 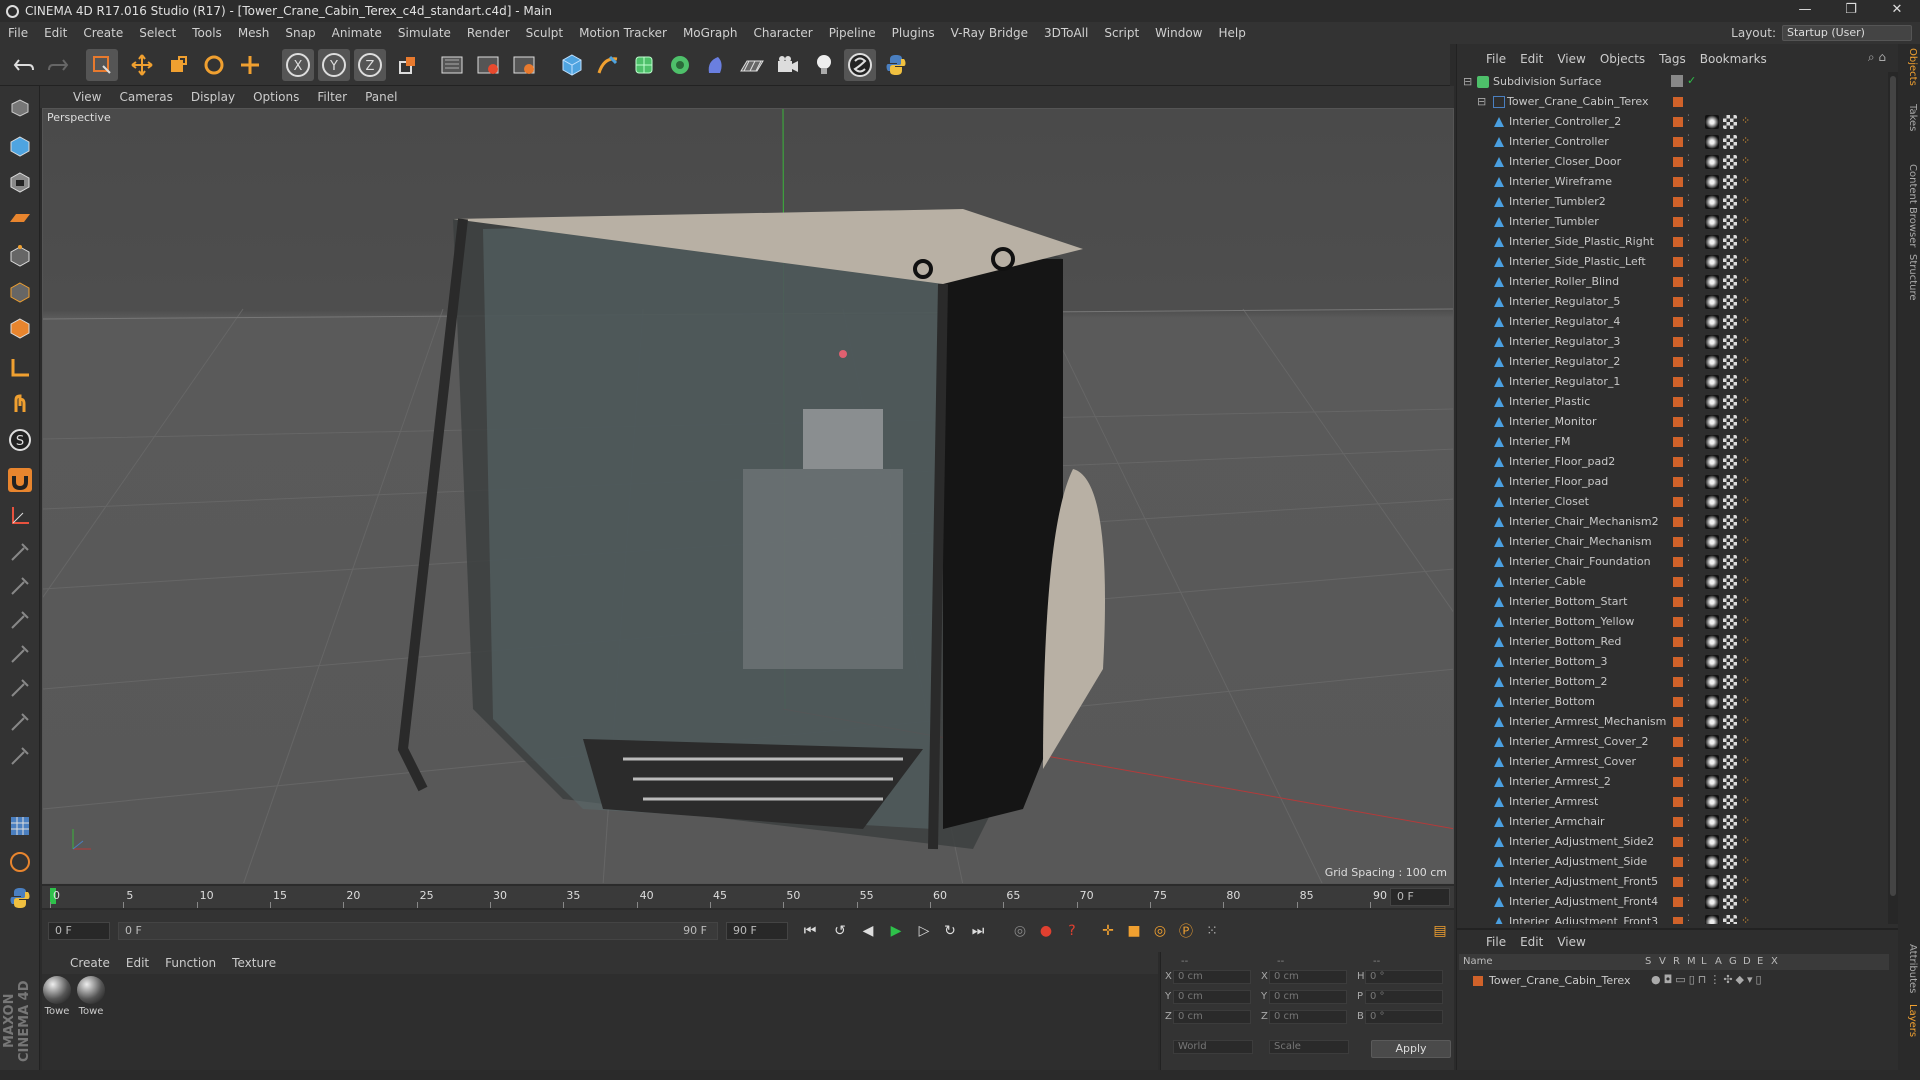 I want to click on x-axis-lock-icon: X, so click(x=298, y=65).